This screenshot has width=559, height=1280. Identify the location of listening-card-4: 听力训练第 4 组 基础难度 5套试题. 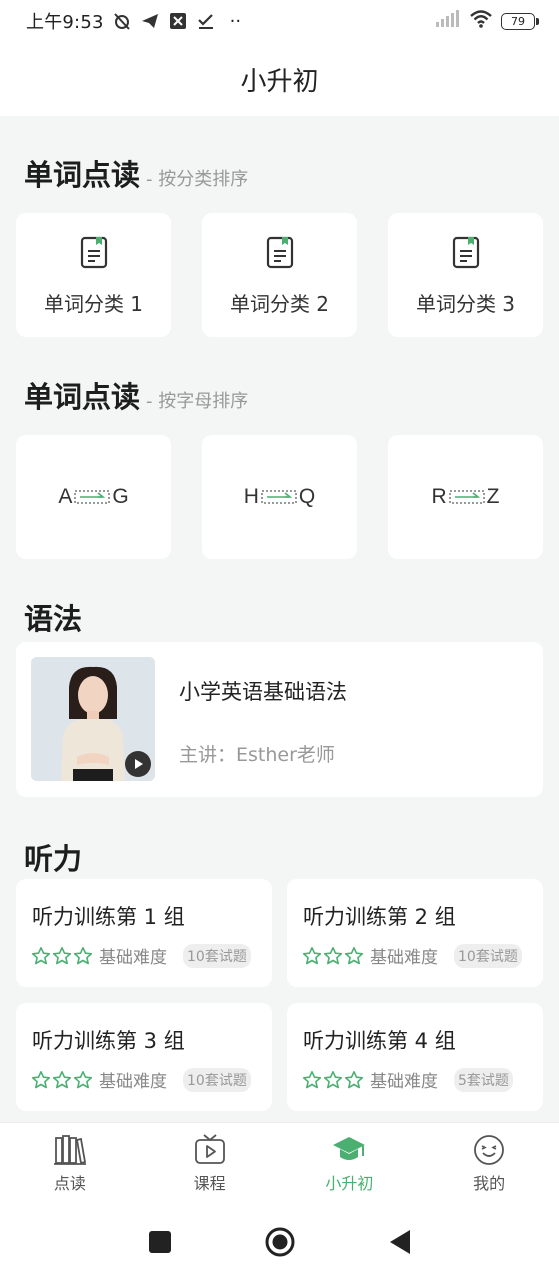
(415, 1057).